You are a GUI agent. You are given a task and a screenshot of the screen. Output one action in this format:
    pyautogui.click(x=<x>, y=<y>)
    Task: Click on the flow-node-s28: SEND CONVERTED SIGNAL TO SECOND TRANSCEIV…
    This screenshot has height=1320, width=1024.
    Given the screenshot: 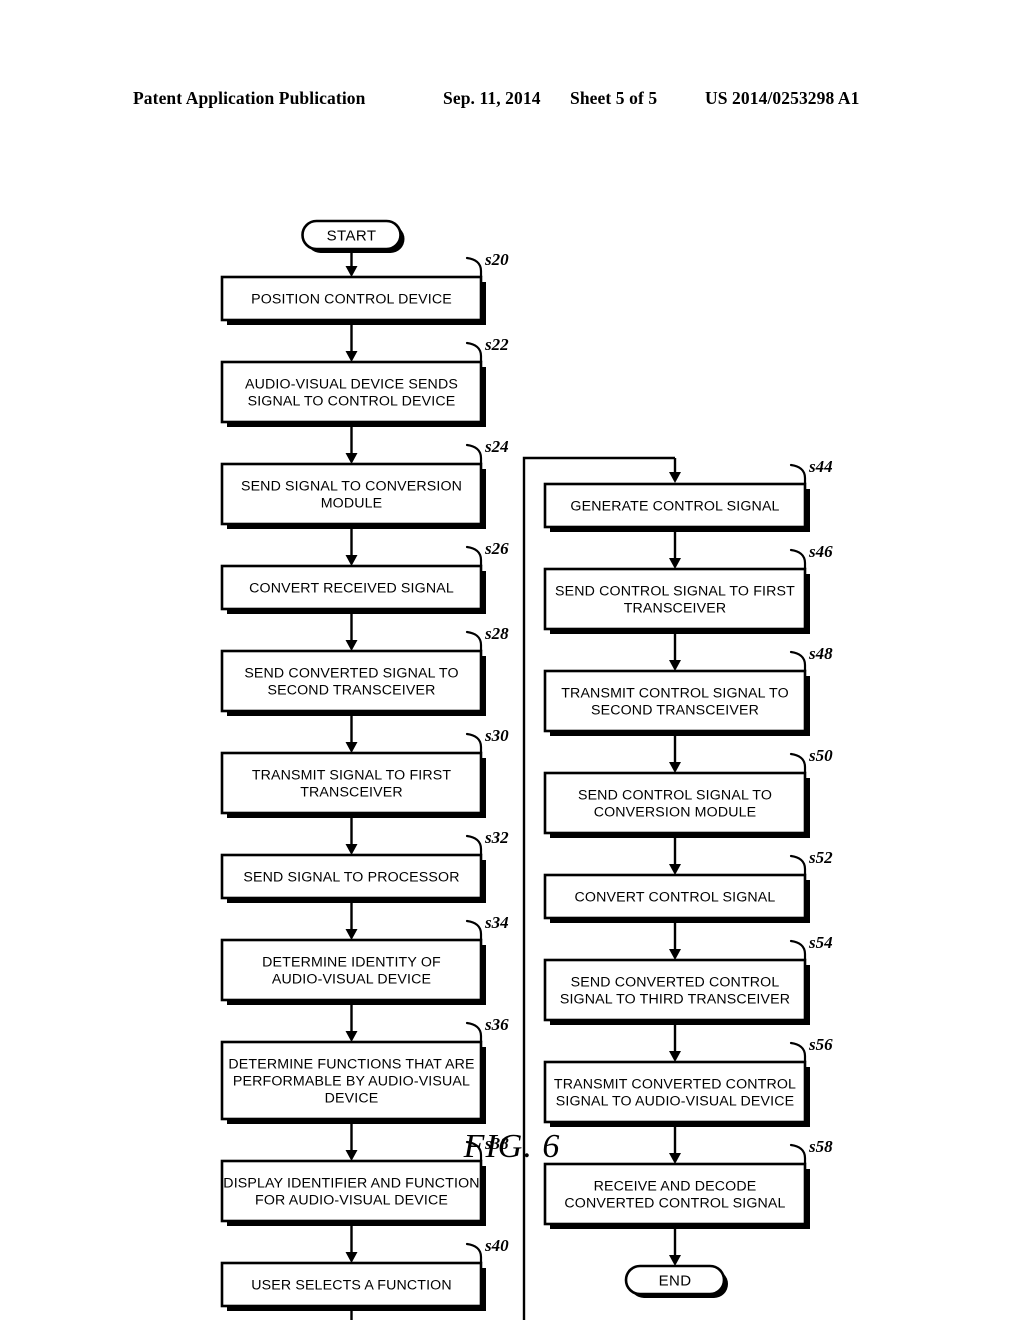 What is the action you would take?
    pyautogui.click(x=364, y=670)
    